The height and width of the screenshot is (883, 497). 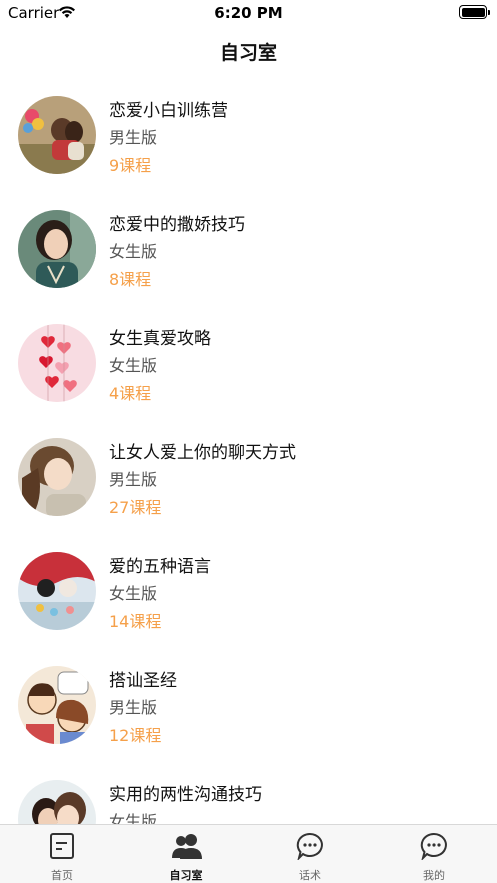 I want to click on home-note-icon, so click(x=62, y=846).